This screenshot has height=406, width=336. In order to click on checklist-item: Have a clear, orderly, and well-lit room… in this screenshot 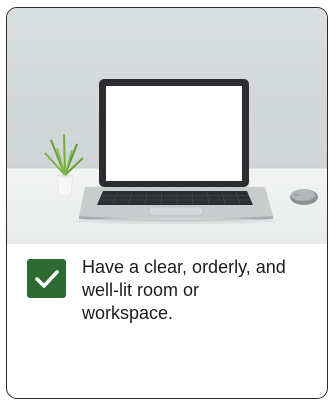, I will do `click(167, 290)`.